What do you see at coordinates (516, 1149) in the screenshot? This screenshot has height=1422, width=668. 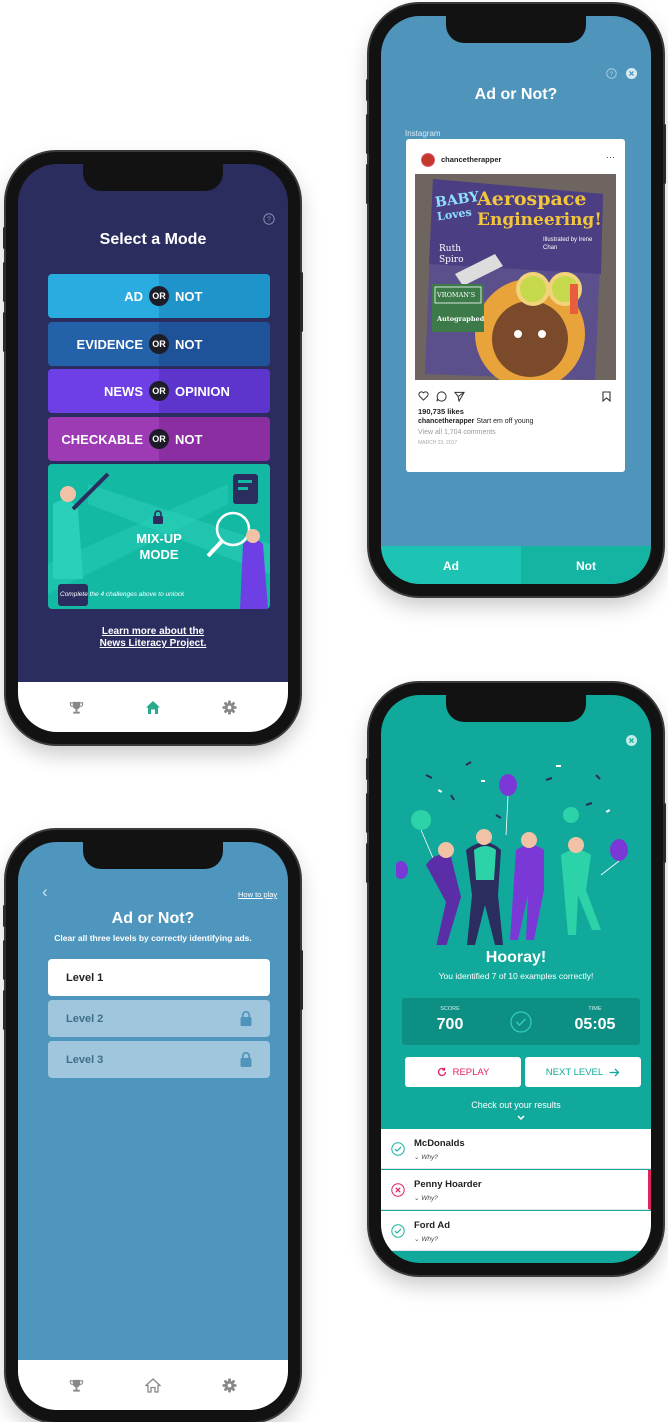 I see `result-row-mcdonalds: McDonalds ⌄ Why?` at bounding box center [516, 1149].